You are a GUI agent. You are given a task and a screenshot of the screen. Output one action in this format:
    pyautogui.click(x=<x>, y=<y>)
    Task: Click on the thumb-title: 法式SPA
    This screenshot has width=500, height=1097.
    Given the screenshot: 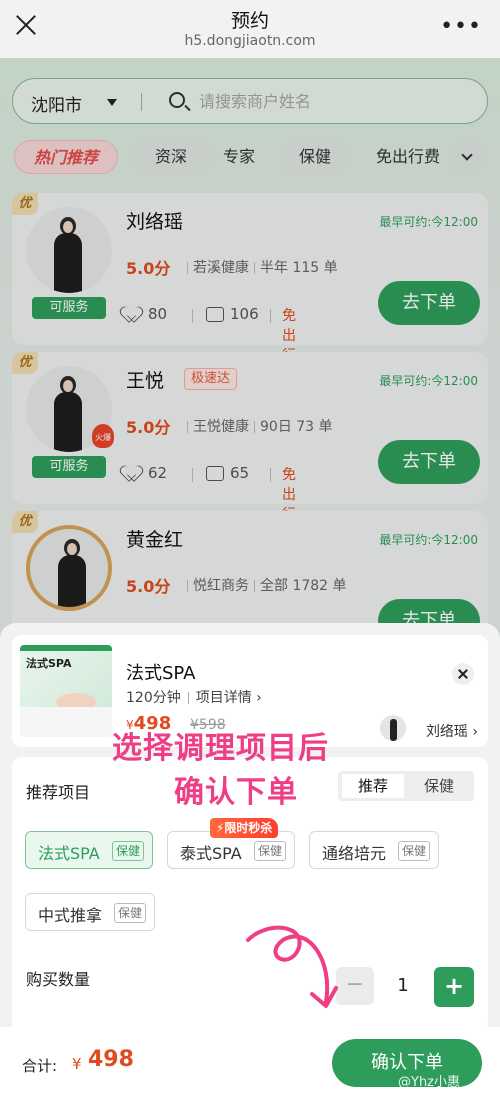 What is the action you would take?
    pyautogui.click(x=49, y=663)
    